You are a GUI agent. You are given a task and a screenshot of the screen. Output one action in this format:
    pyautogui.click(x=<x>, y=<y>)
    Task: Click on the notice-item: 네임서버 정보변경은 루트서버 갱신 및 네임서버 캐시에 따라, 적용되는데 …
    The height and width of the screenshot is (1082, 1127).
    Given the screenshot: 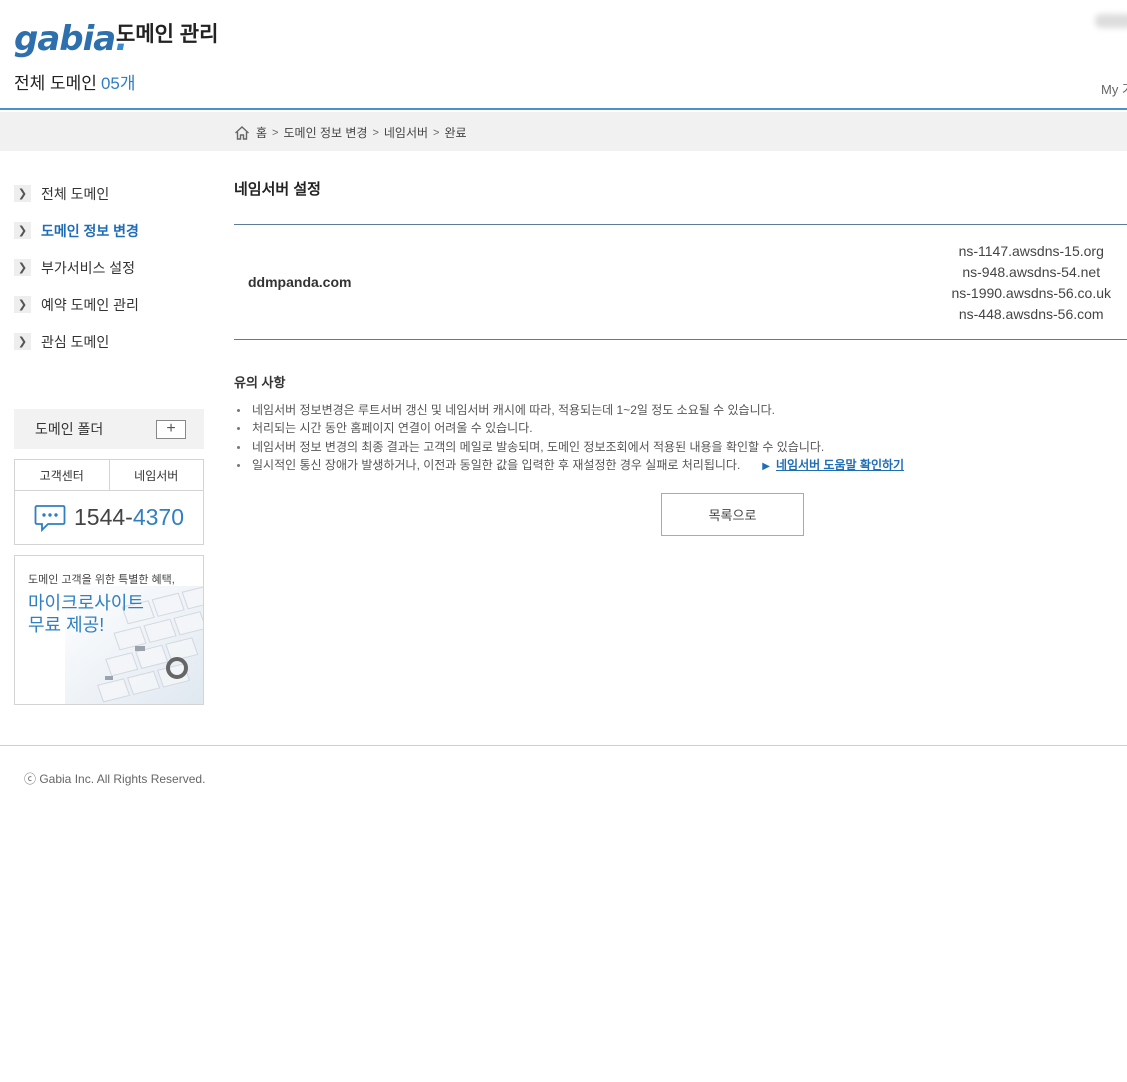 What is the action you would take?
    pyautogui.click(x=569, y=410)
    